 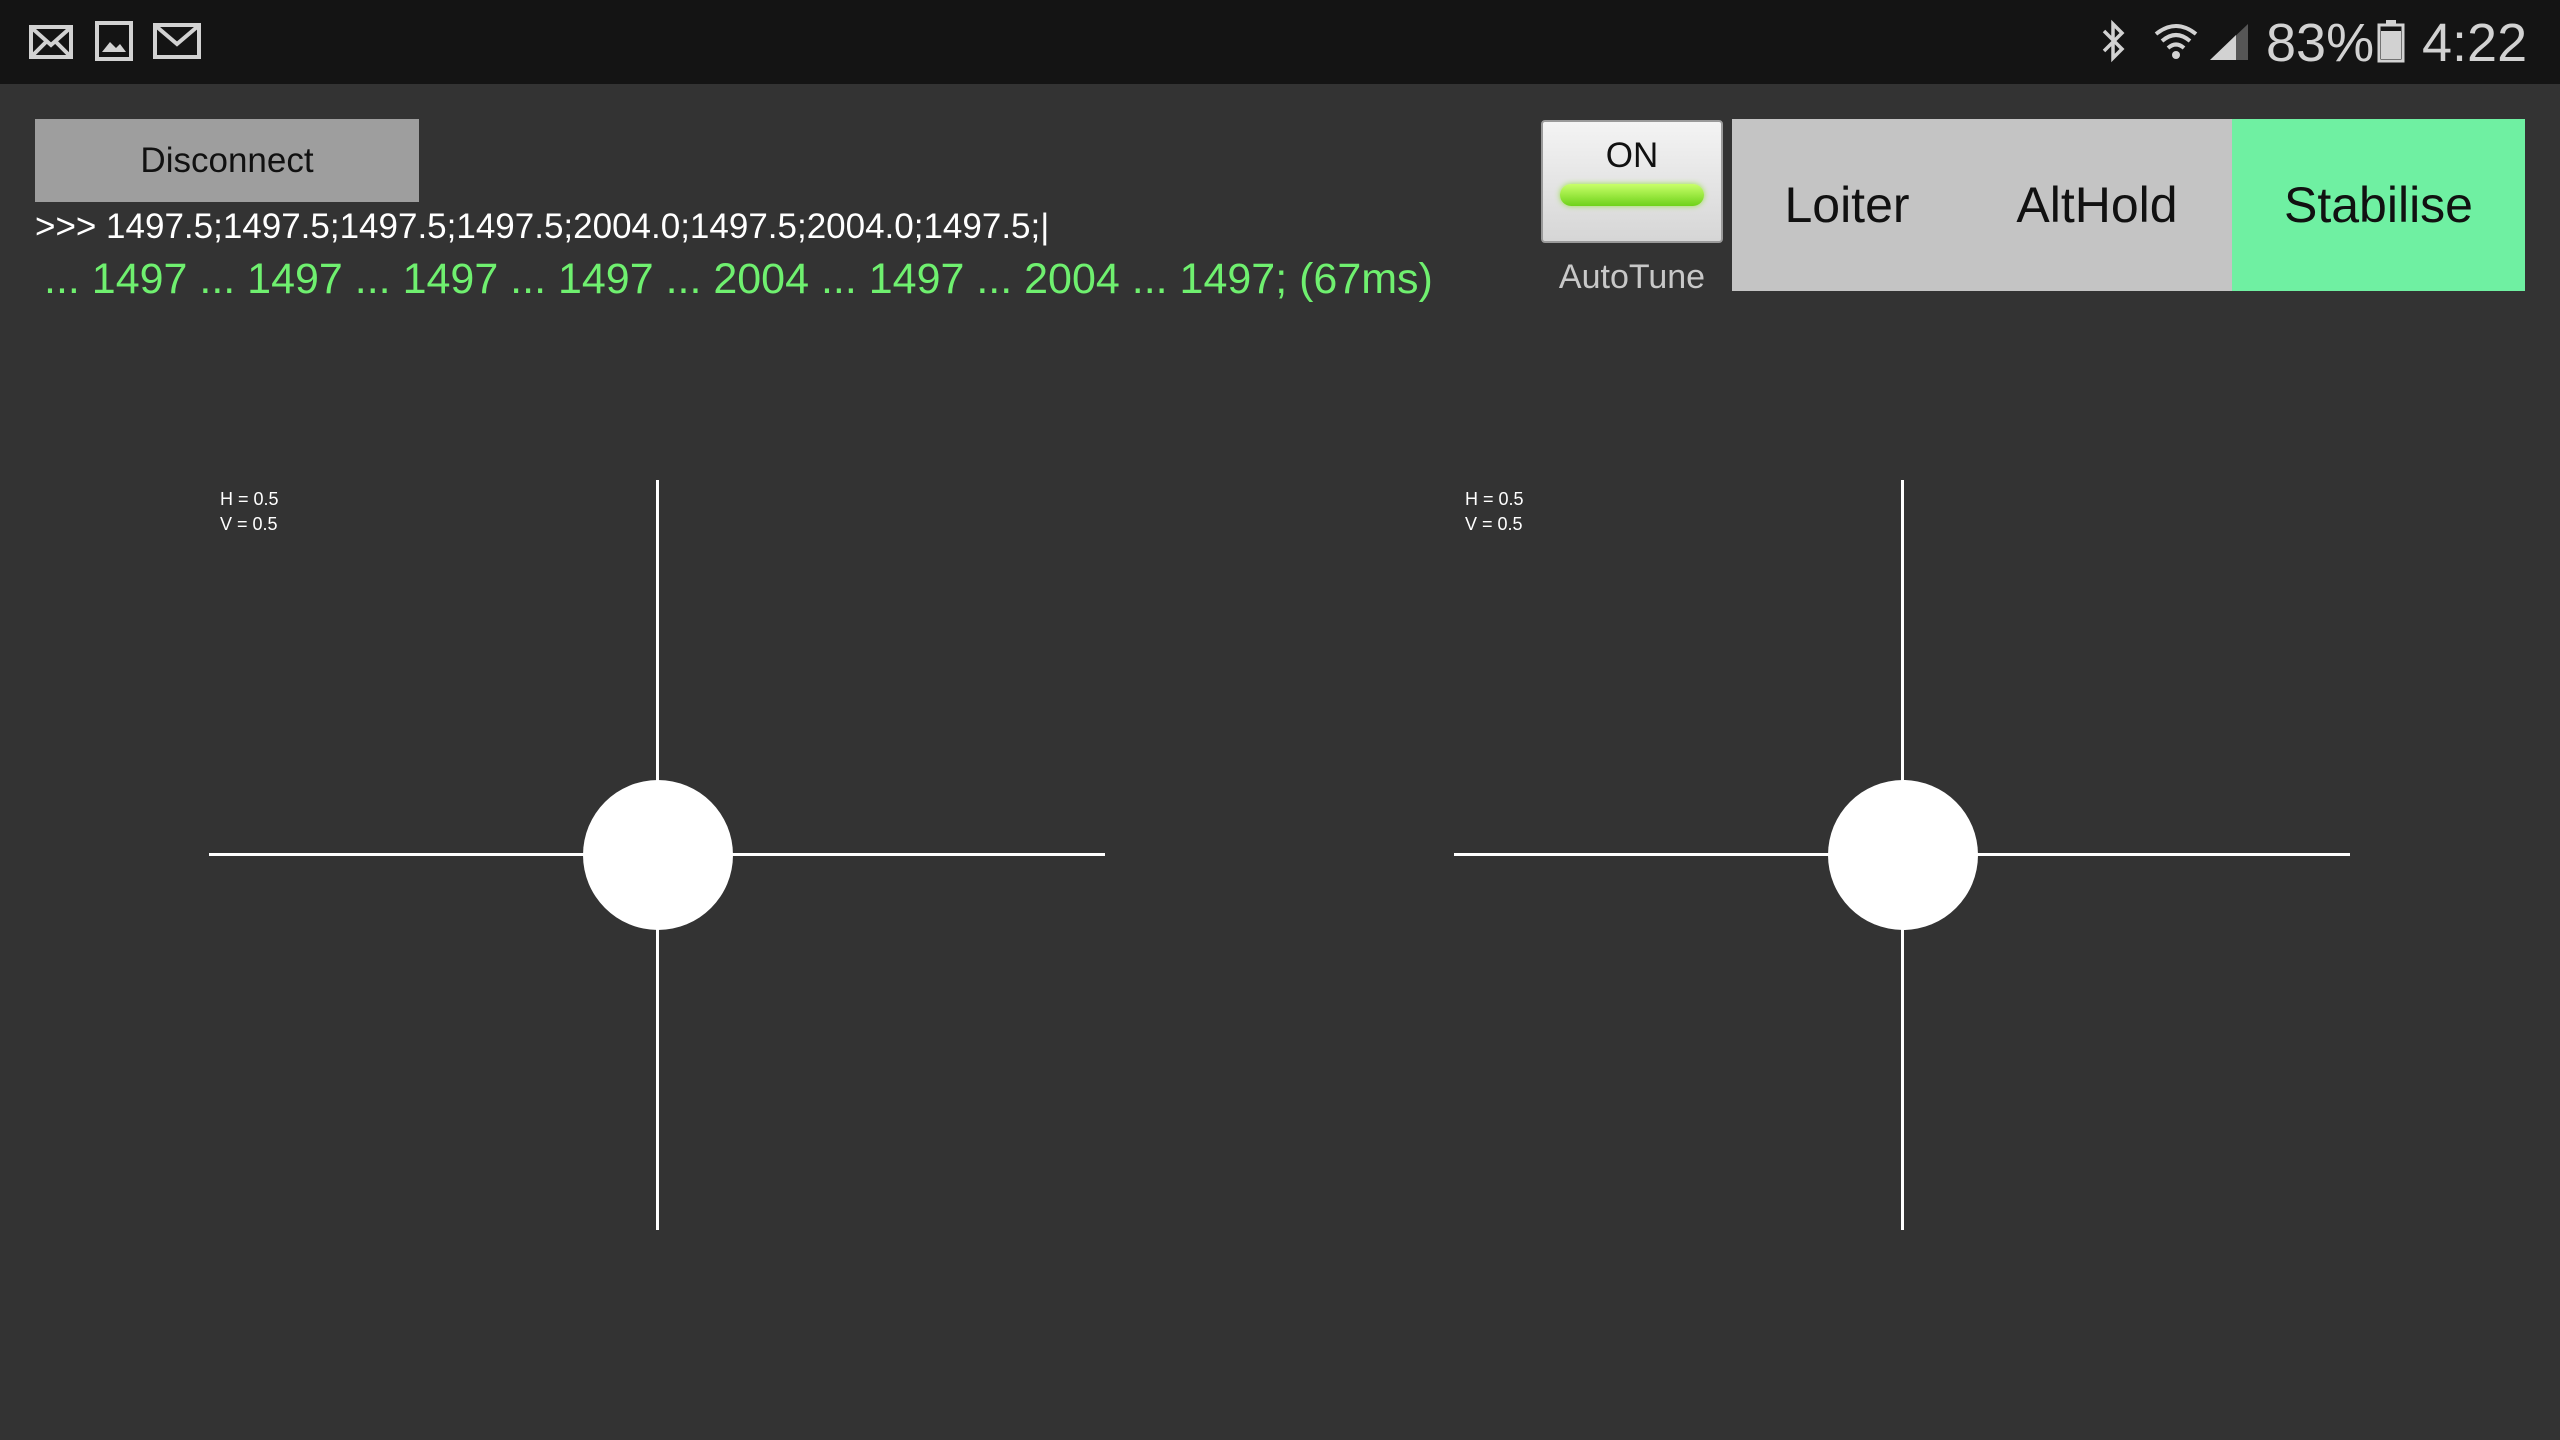 What do you see at coordinates (177, 43) in the screenshot?
I see `gmail-icon` at bounding box center [177, 43].